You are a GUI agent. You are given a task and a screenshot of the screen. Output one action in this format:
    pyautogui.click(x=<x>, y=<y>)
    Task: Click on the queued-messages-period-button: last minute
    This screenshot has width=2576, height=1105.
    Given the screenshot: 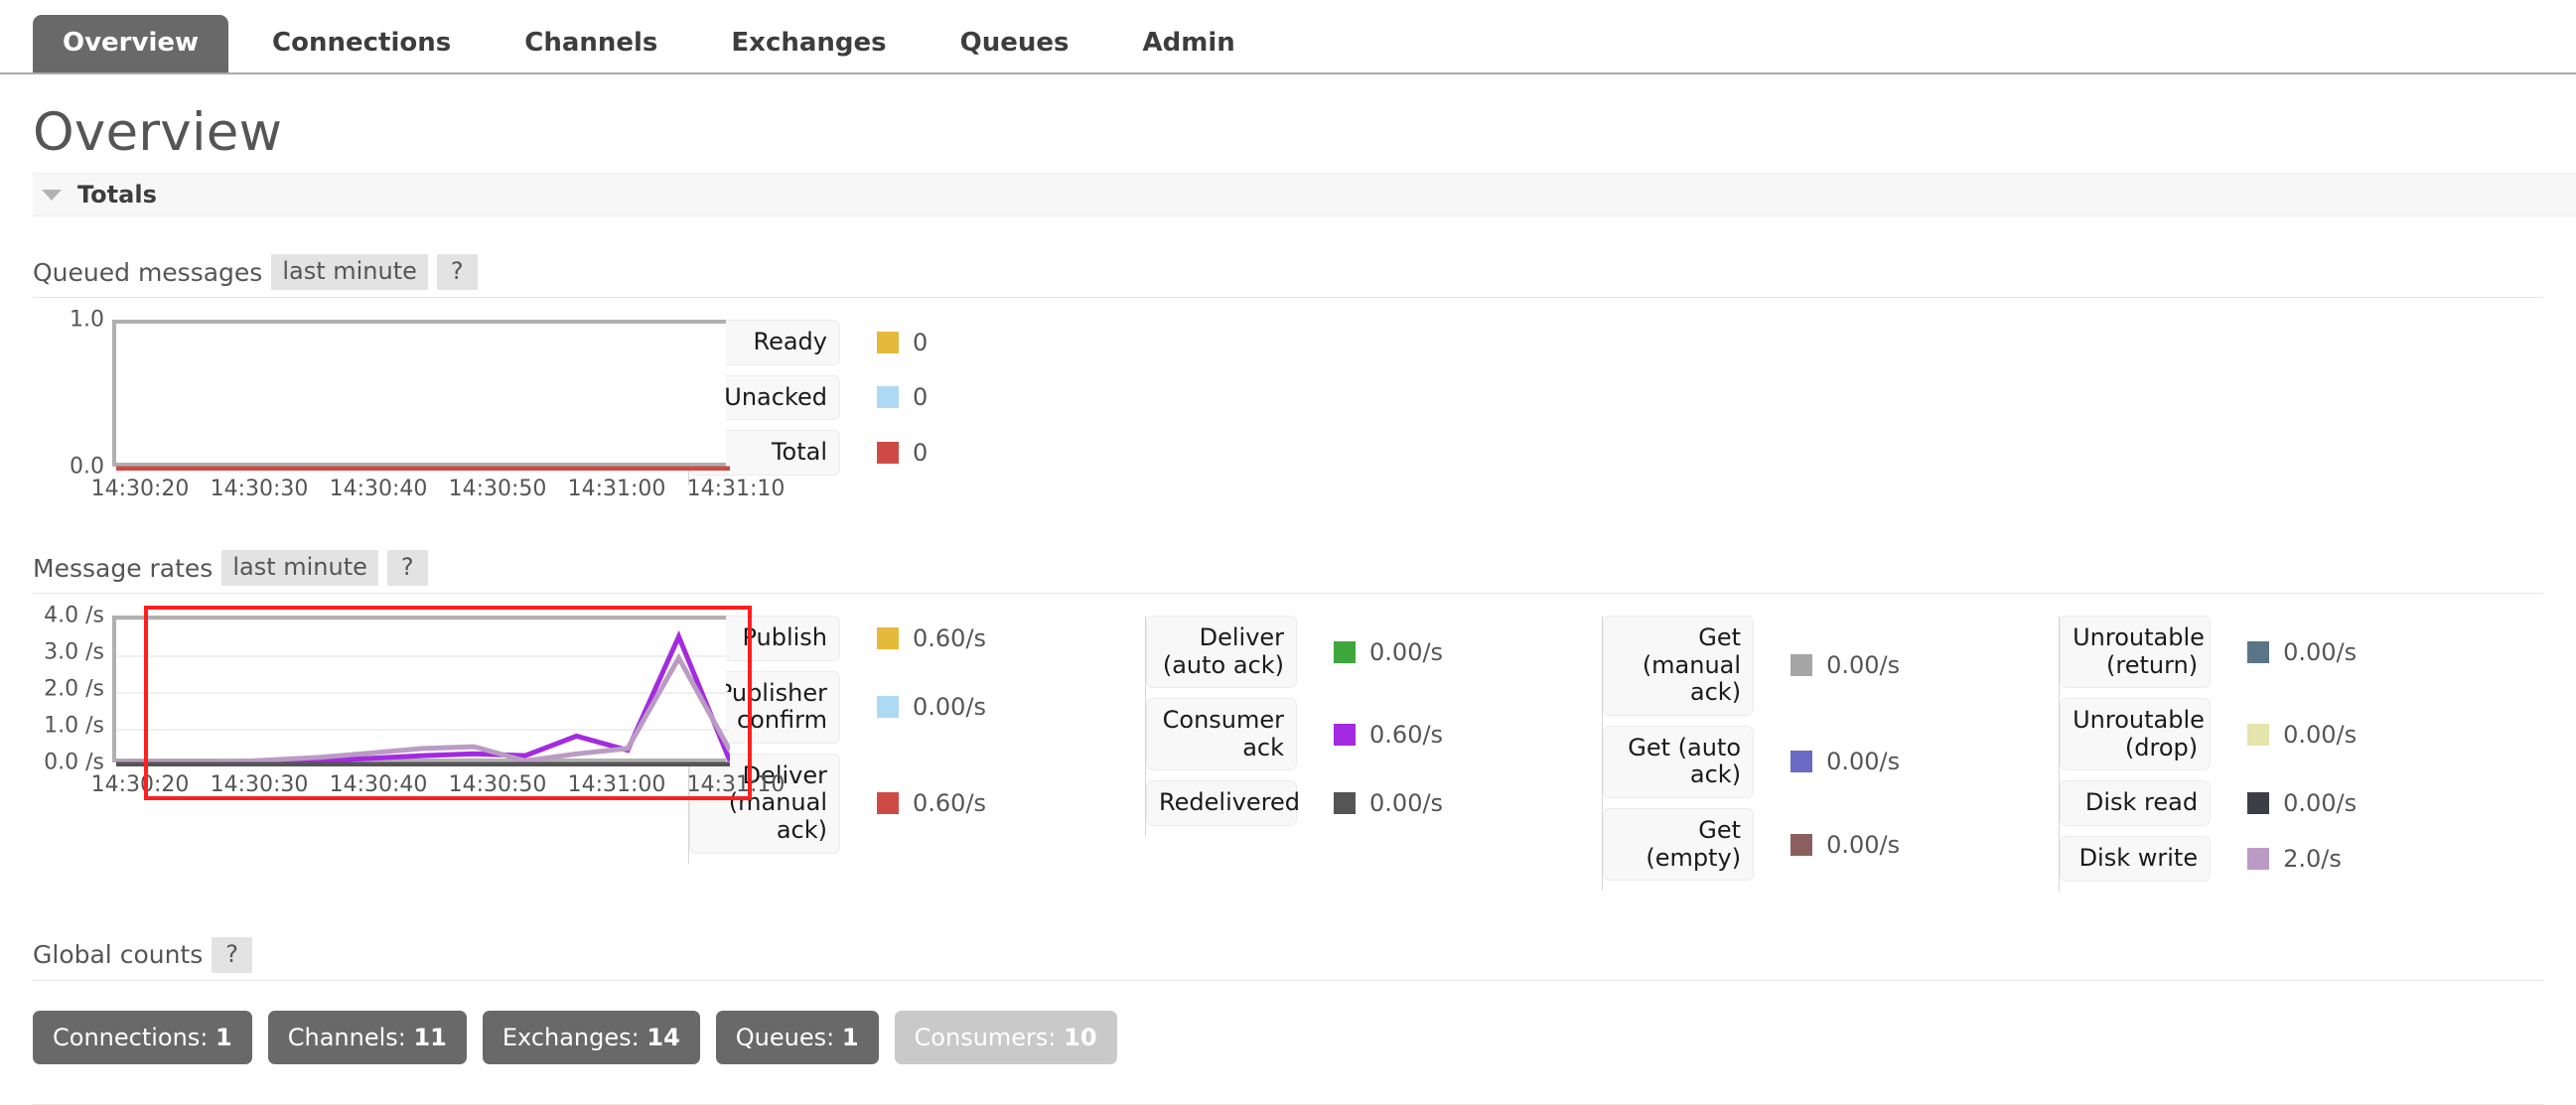 What is the action you would take?
    pyautogui.click(x=349, y=272)
    